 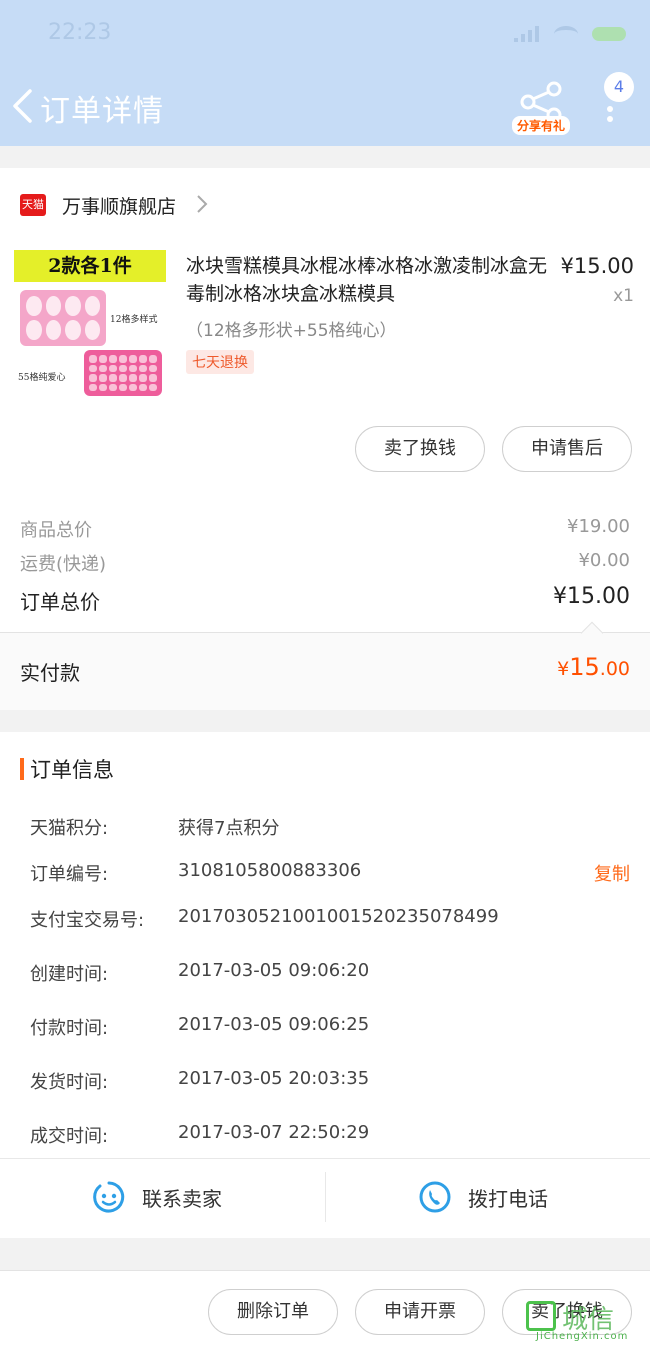 I want to click on thumb-banner: 2款各1件, so click(x=90, y=266).